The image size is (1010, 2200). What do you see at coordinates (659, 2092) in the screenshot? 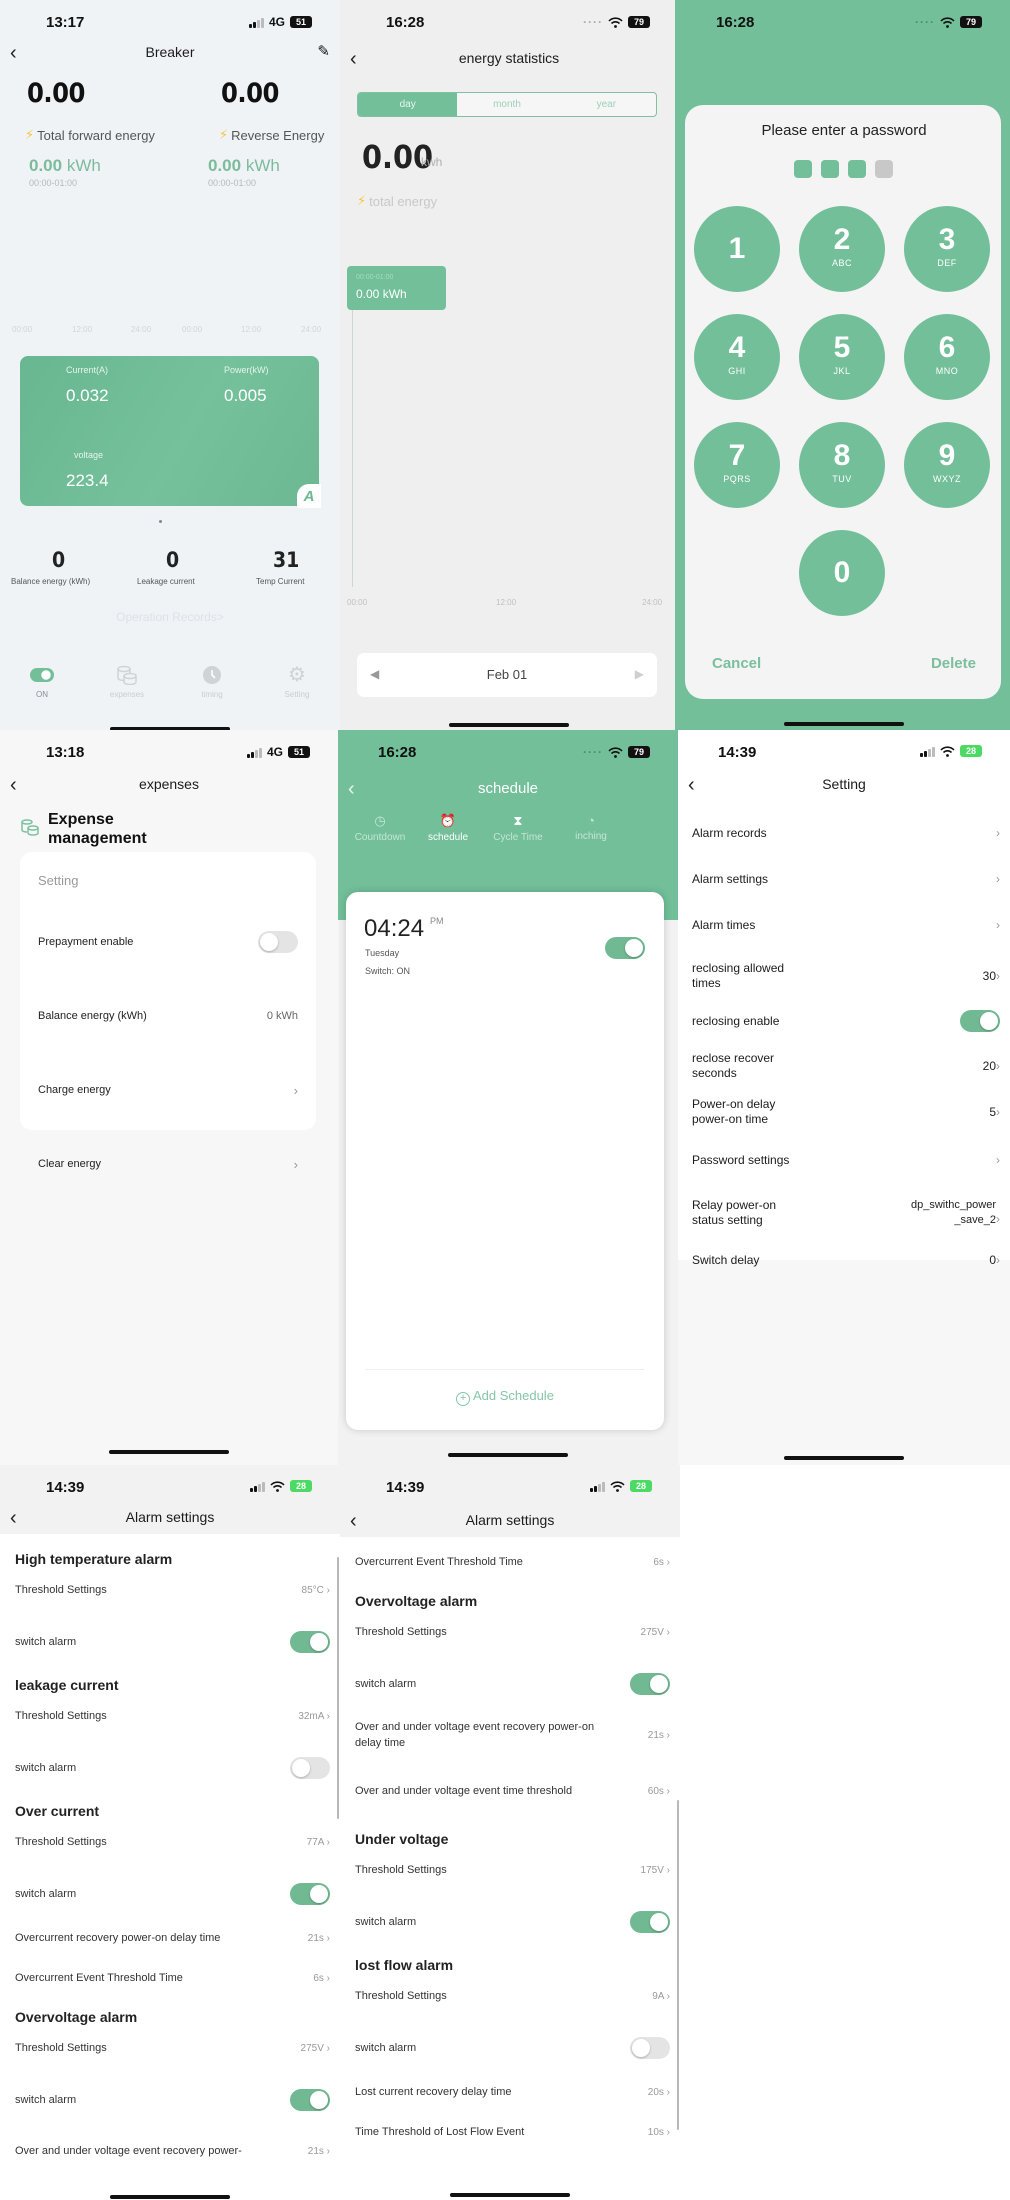
I see `row-value: 20s ›` at bounding box center [659, 2092].